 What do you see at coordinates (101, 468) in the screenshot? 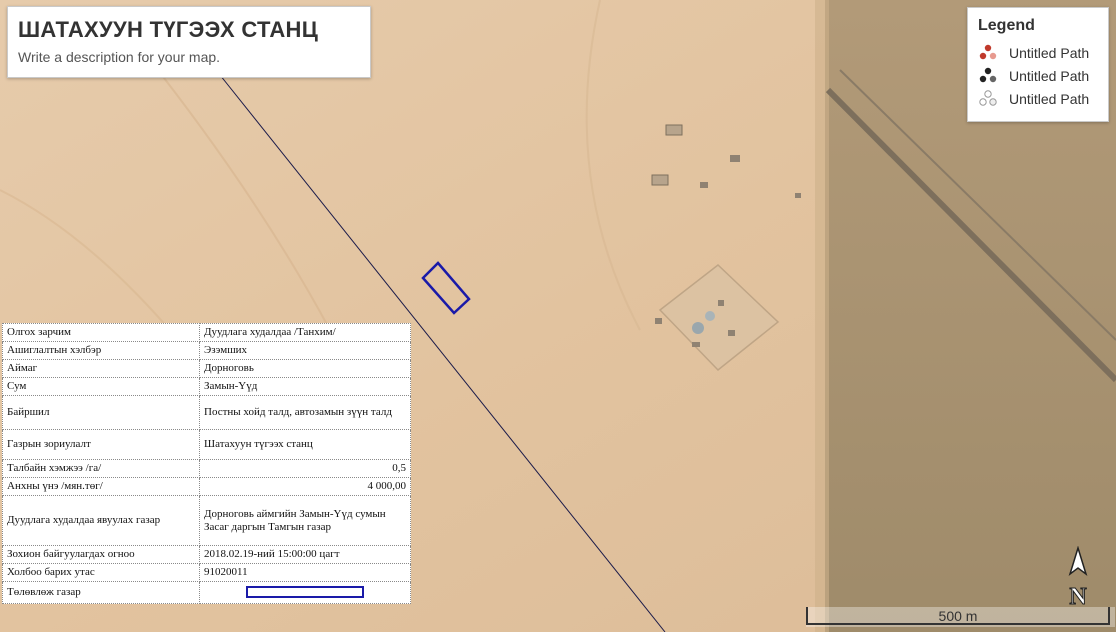
I see `table-key: Талбайн хэмжээ /га/` at bounding box center [101, 468].